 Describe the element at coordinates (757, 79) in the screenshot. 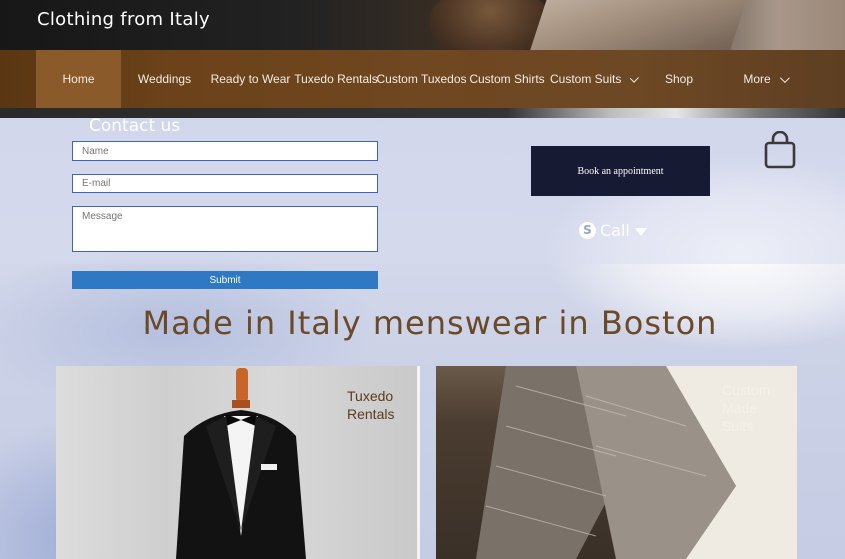

I see `nav-label: More` at that location.